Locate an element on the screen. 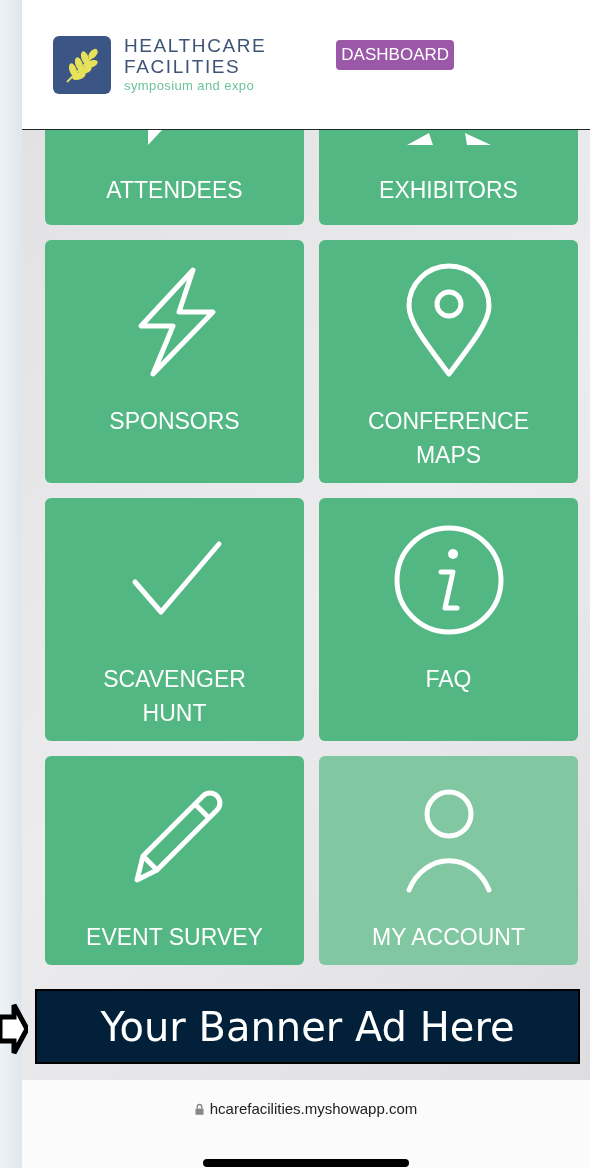 Image resolution: width=590 pixels, height=1168 pixels. menu-tile: FAQ is located at coordinates (448, 619).